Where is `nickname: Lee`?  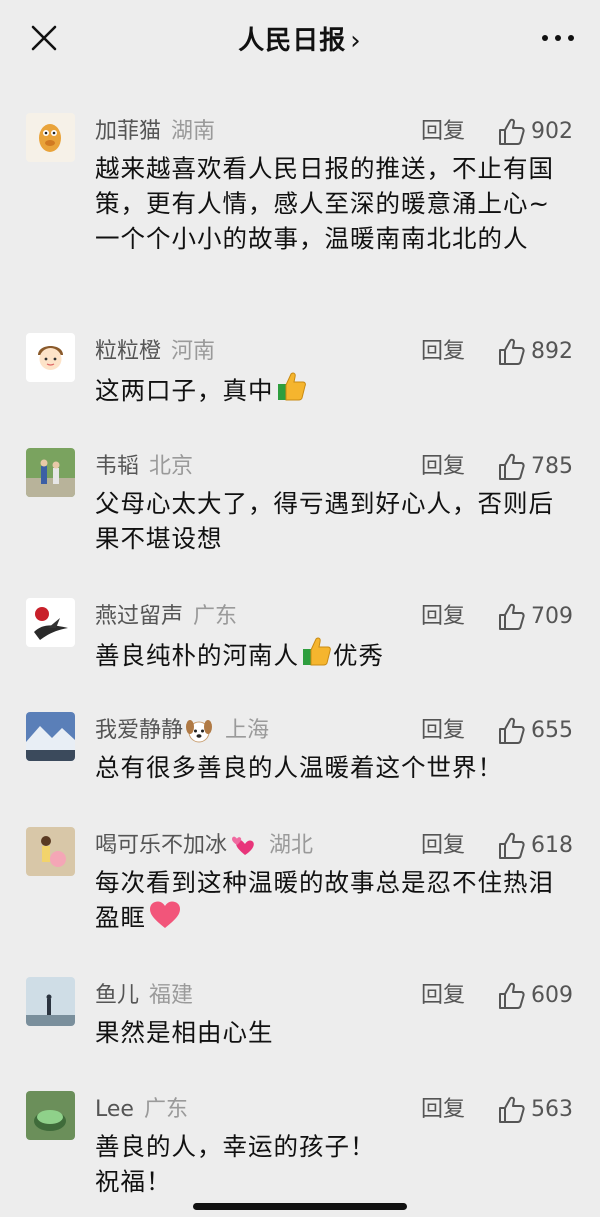 nickname: Lee is located at coordinates (114, 1109).